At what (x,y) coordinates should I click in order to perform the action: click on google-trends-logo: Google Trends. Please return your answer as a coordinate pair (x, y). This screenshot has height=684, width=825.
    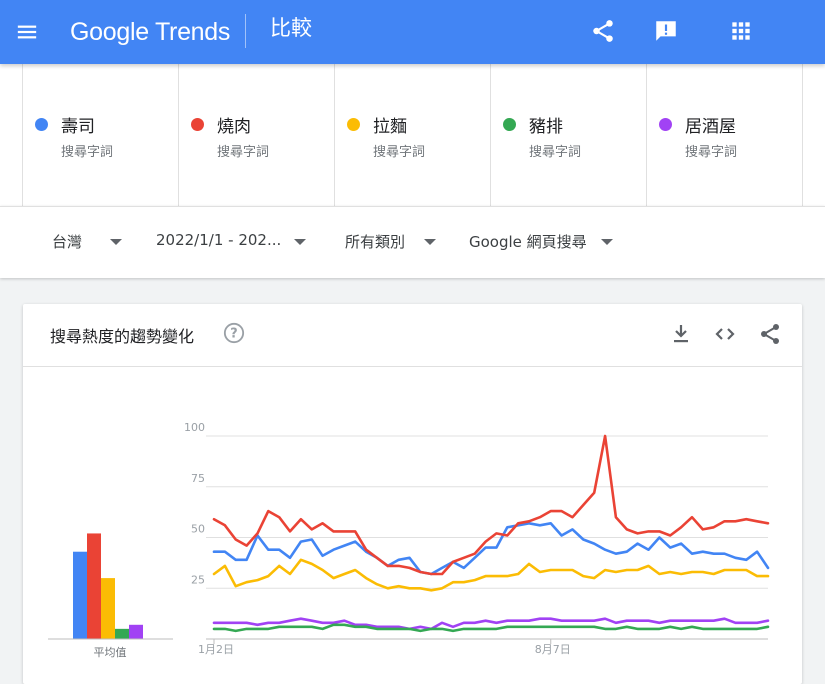
    Looking at the image, I should click on (150, 32).